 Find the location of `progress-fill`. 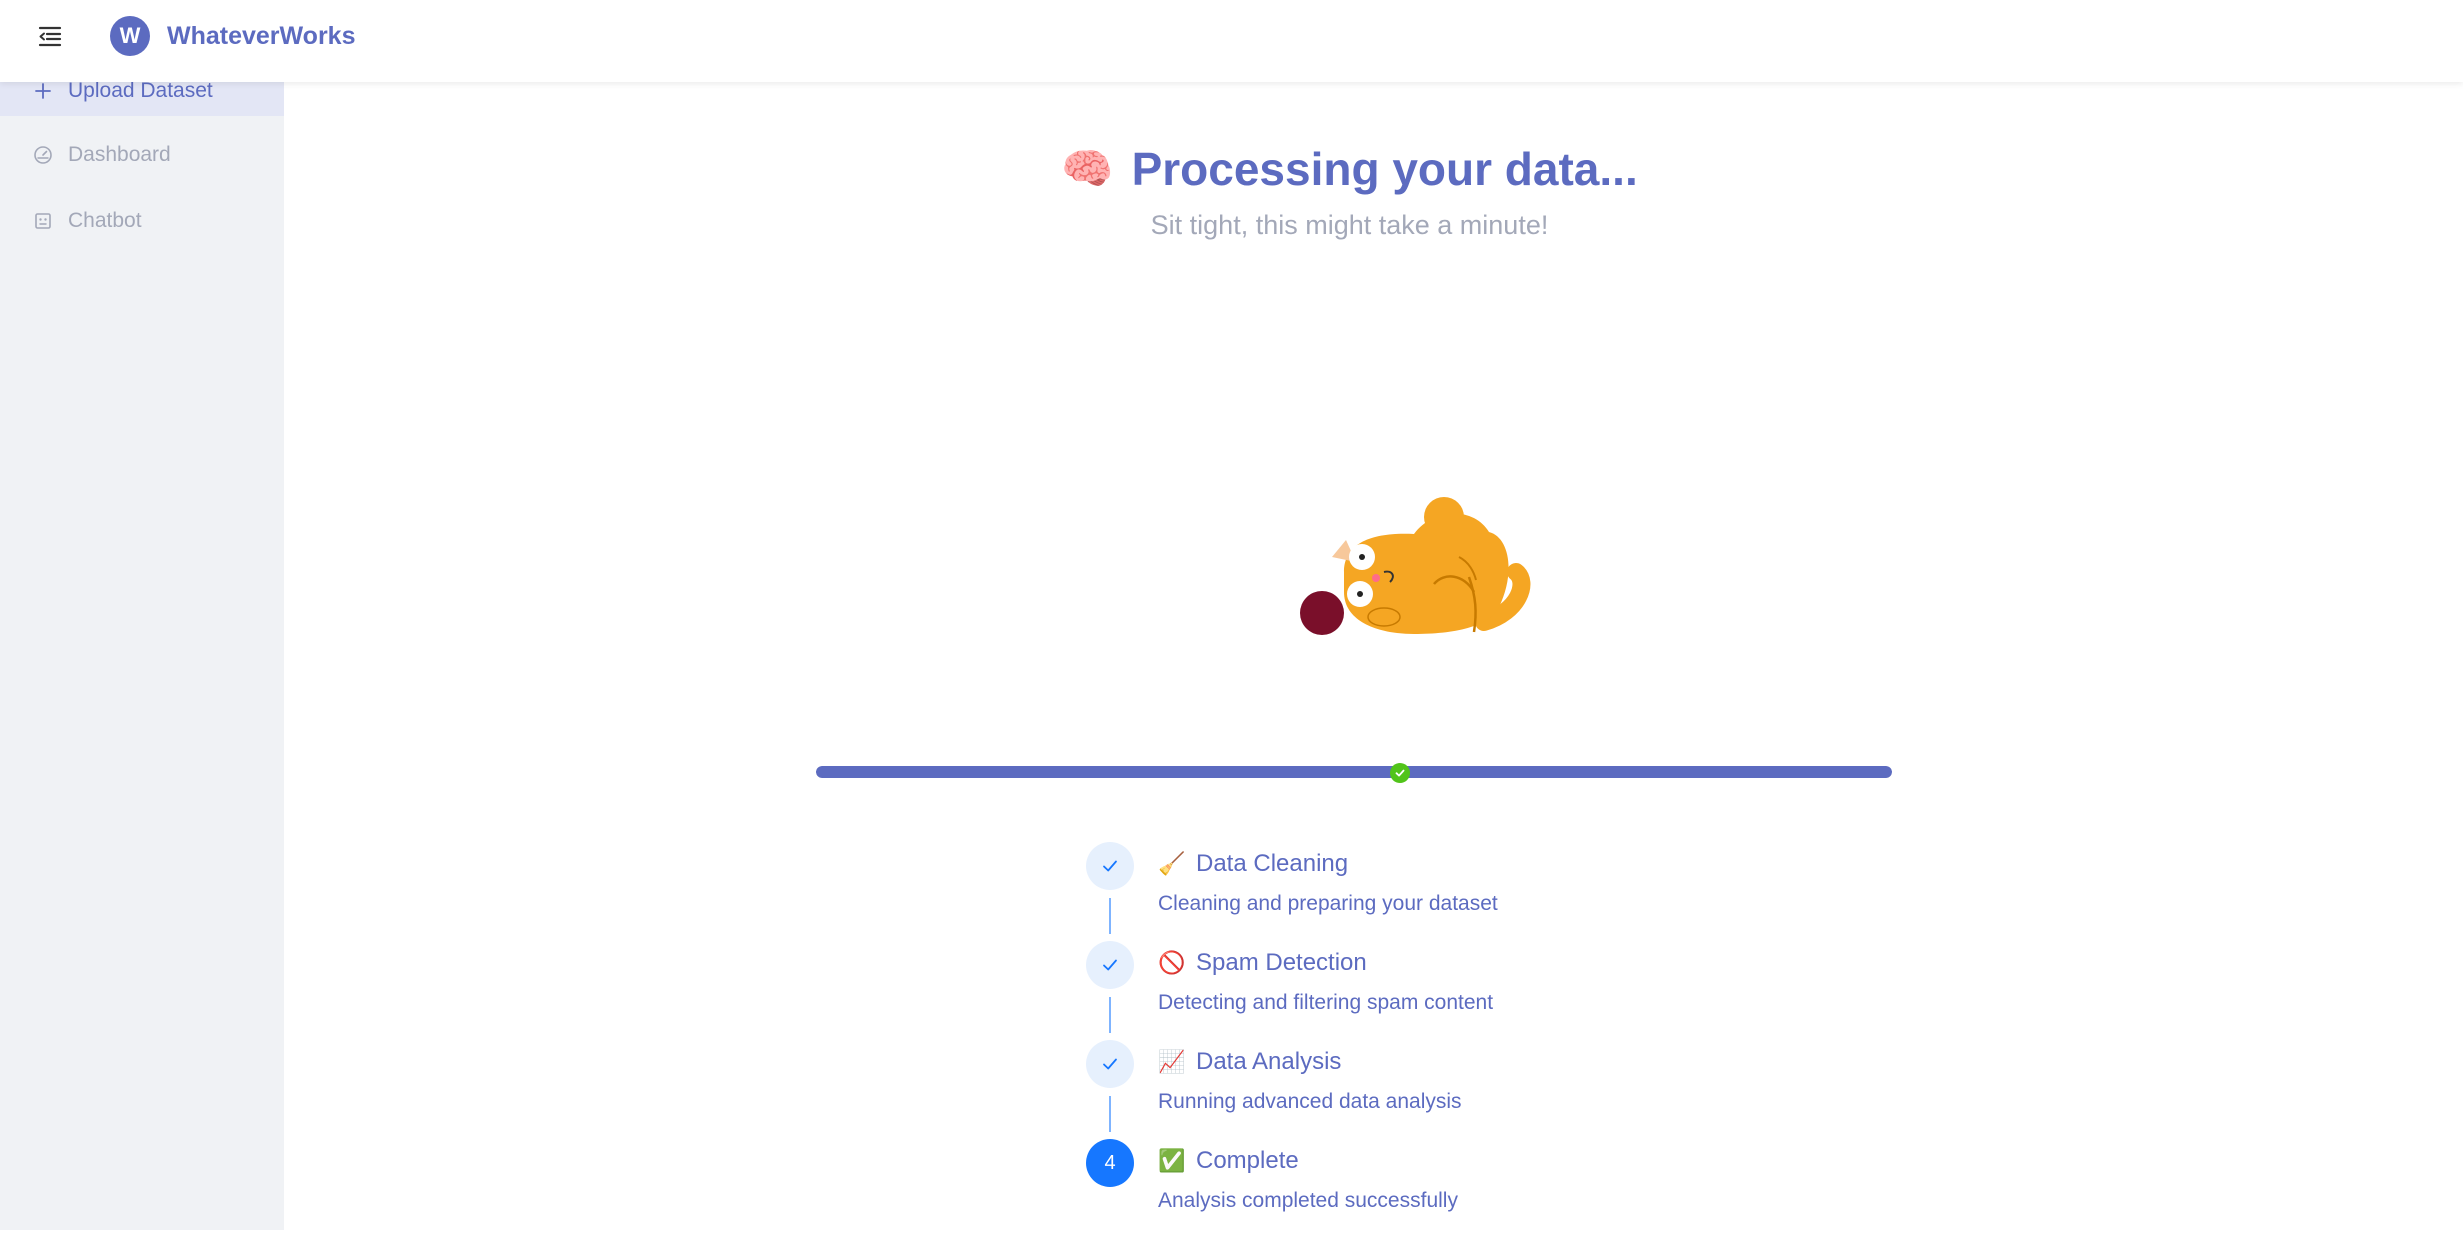

progress-fill is located at coordinates (1354, 772).